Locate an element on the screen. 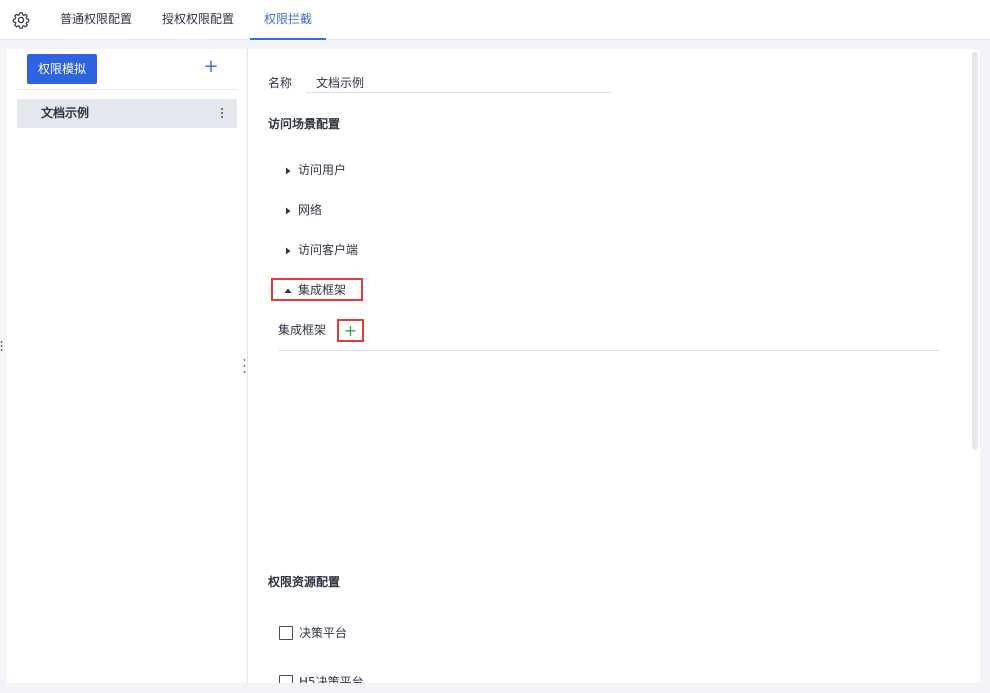 This screenshot has width=990, height=693. framework-sub-label: 集成框架 is located at coordinates (302, 330).